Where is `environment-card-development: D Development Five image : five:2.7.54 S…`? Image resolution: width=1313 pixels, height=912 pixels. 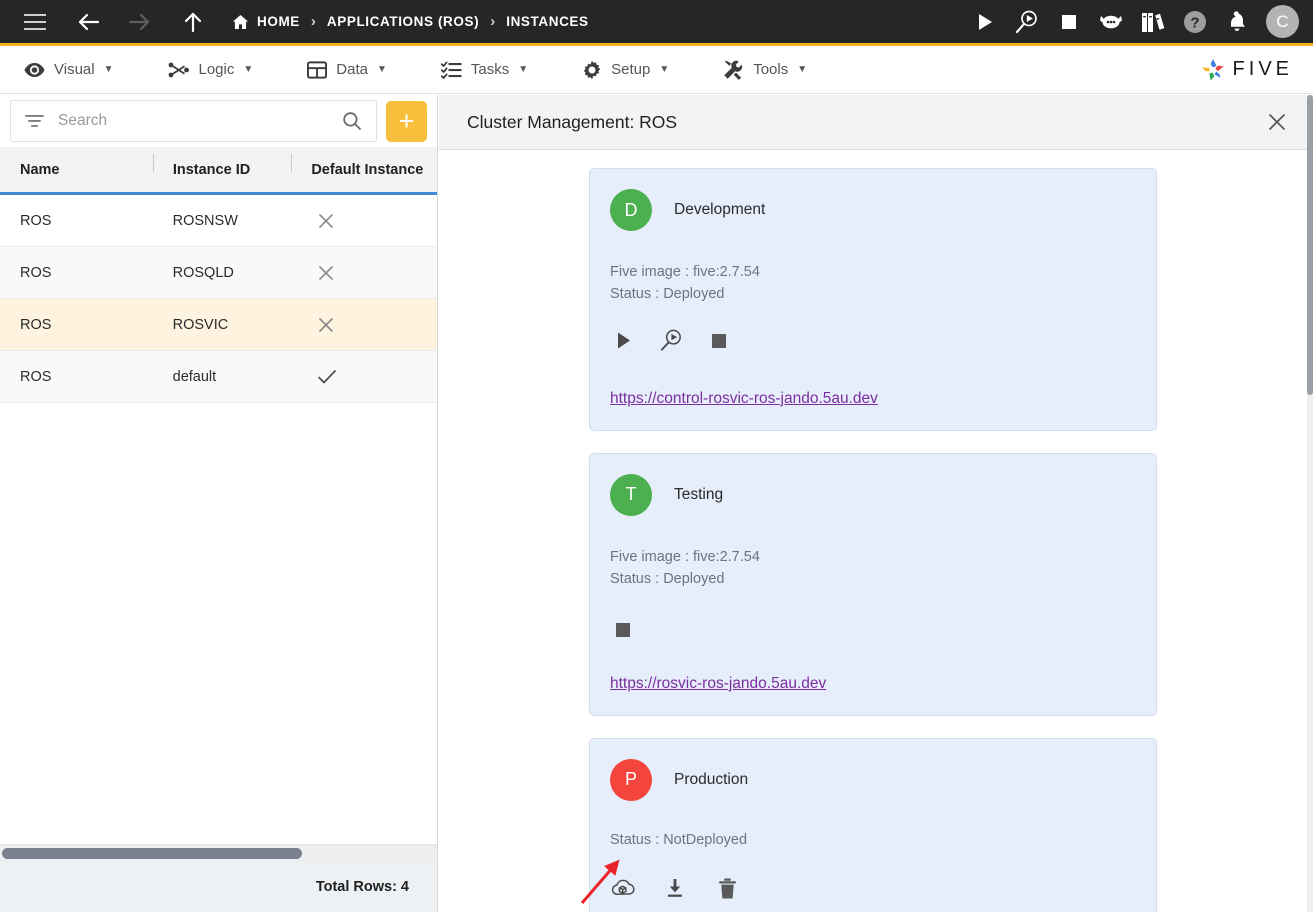
environment-card-development: D Development Five image : five:2.7.54 S… is located at coordinates (873, 299).